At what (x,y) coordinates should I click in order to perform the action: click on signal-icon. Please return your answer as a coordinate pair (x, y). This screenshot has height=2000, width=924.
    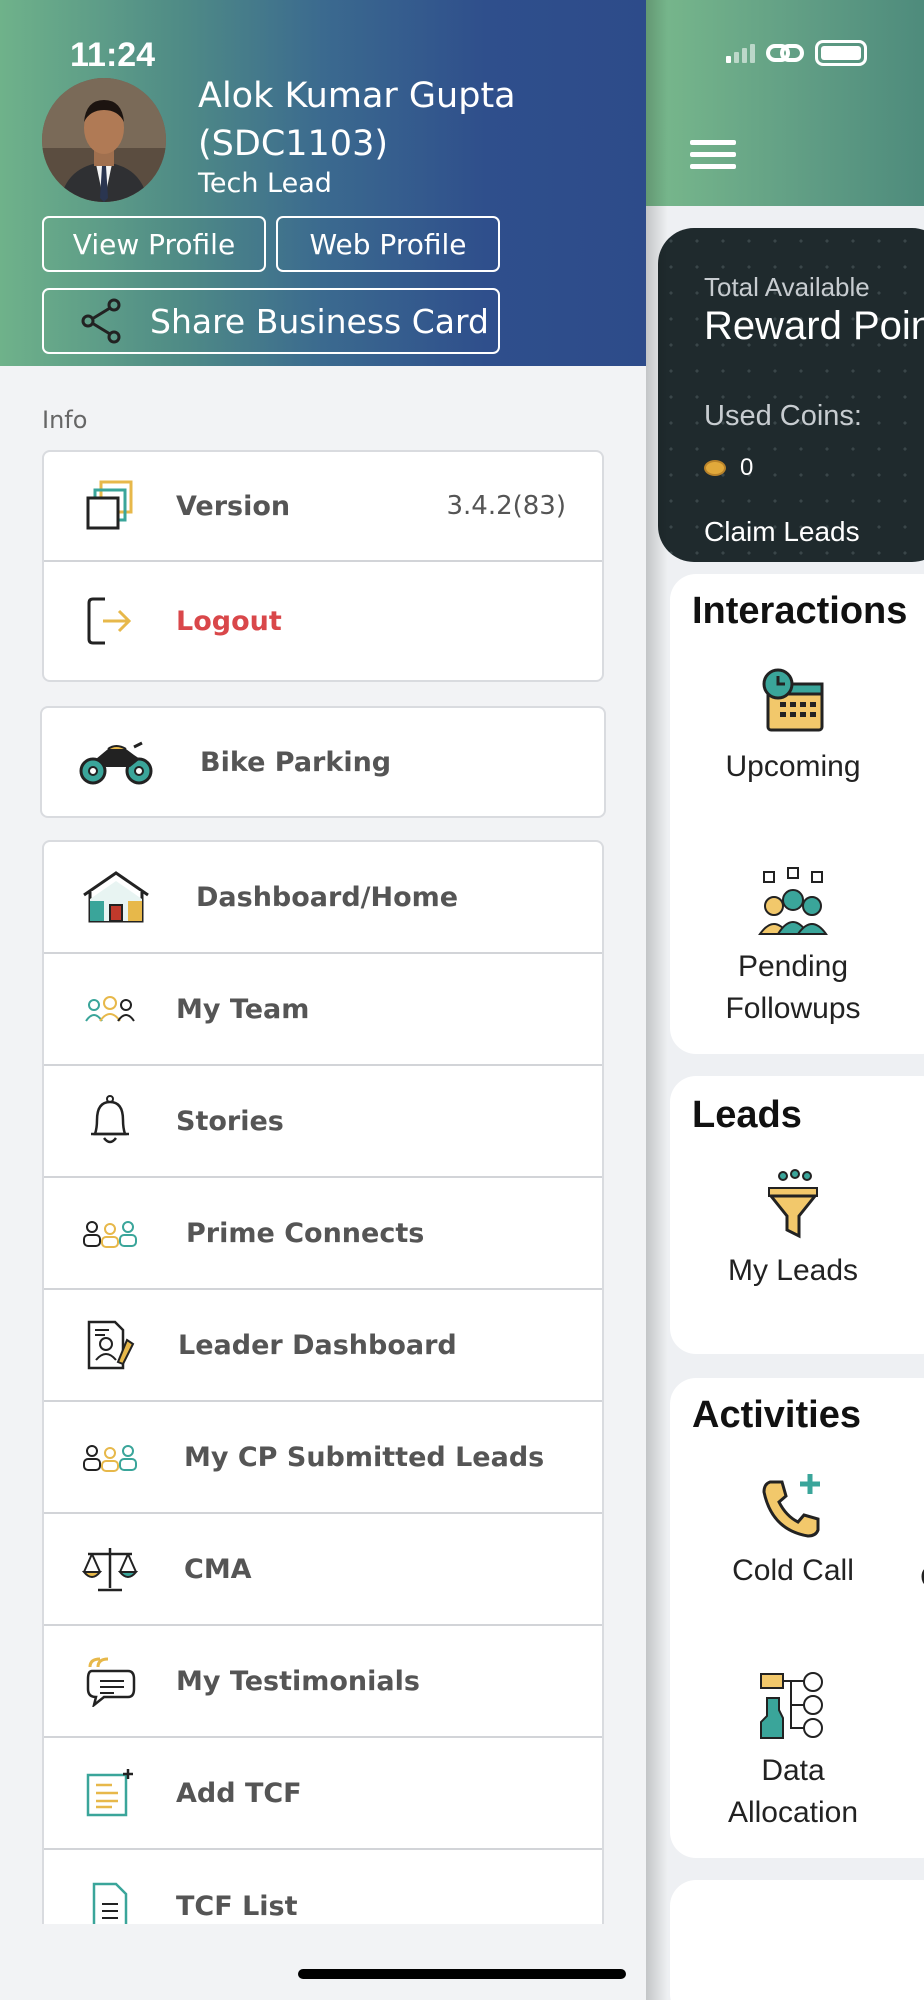
    Looking at the image, I should click on (740, 53).